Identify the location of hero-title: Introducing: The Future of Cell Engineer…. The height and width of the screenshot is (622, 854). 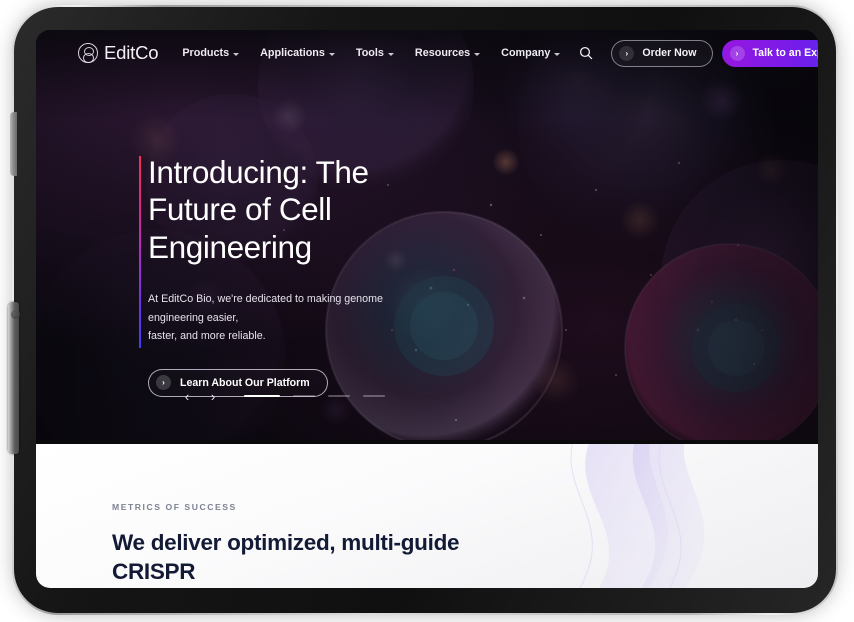
(258, 209).